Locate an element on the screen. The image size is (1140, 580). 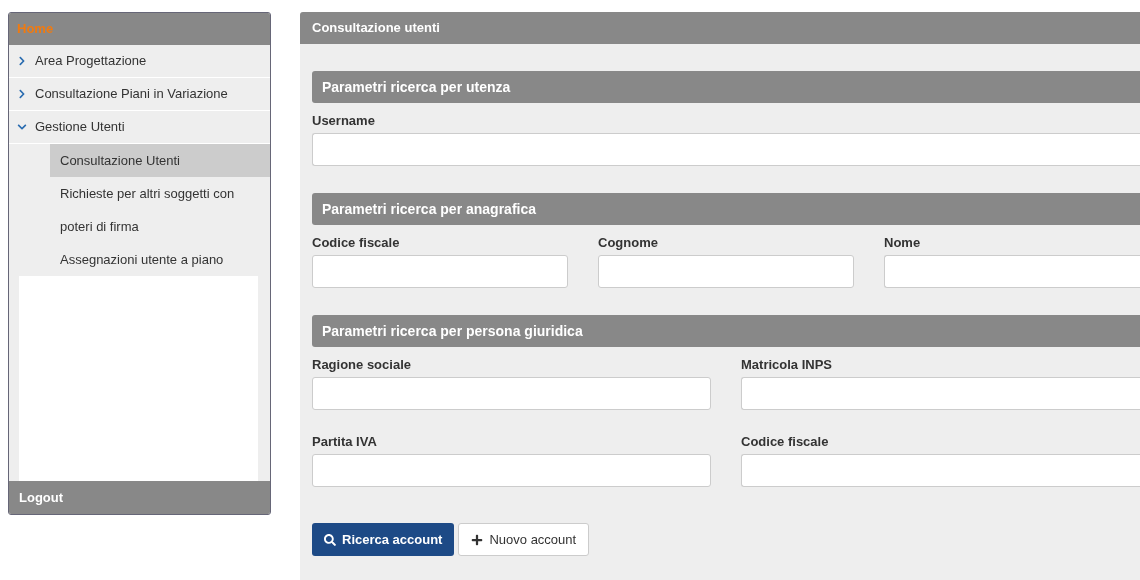
field-label: Username is located at coordinates (344, 121).